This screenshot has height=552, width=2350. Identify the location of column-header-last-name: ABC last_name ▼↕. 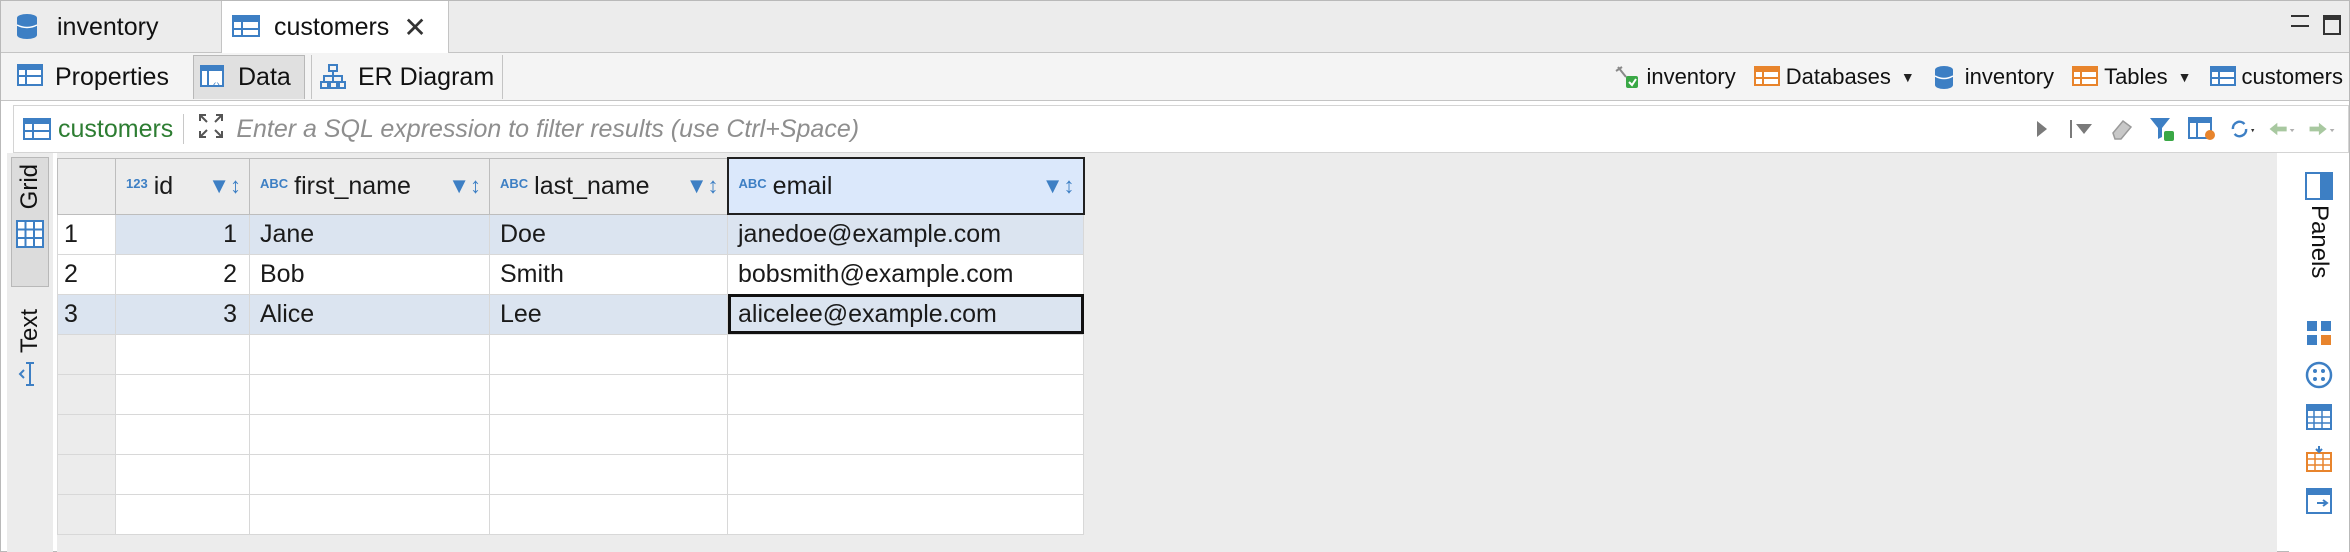
(608, 186).